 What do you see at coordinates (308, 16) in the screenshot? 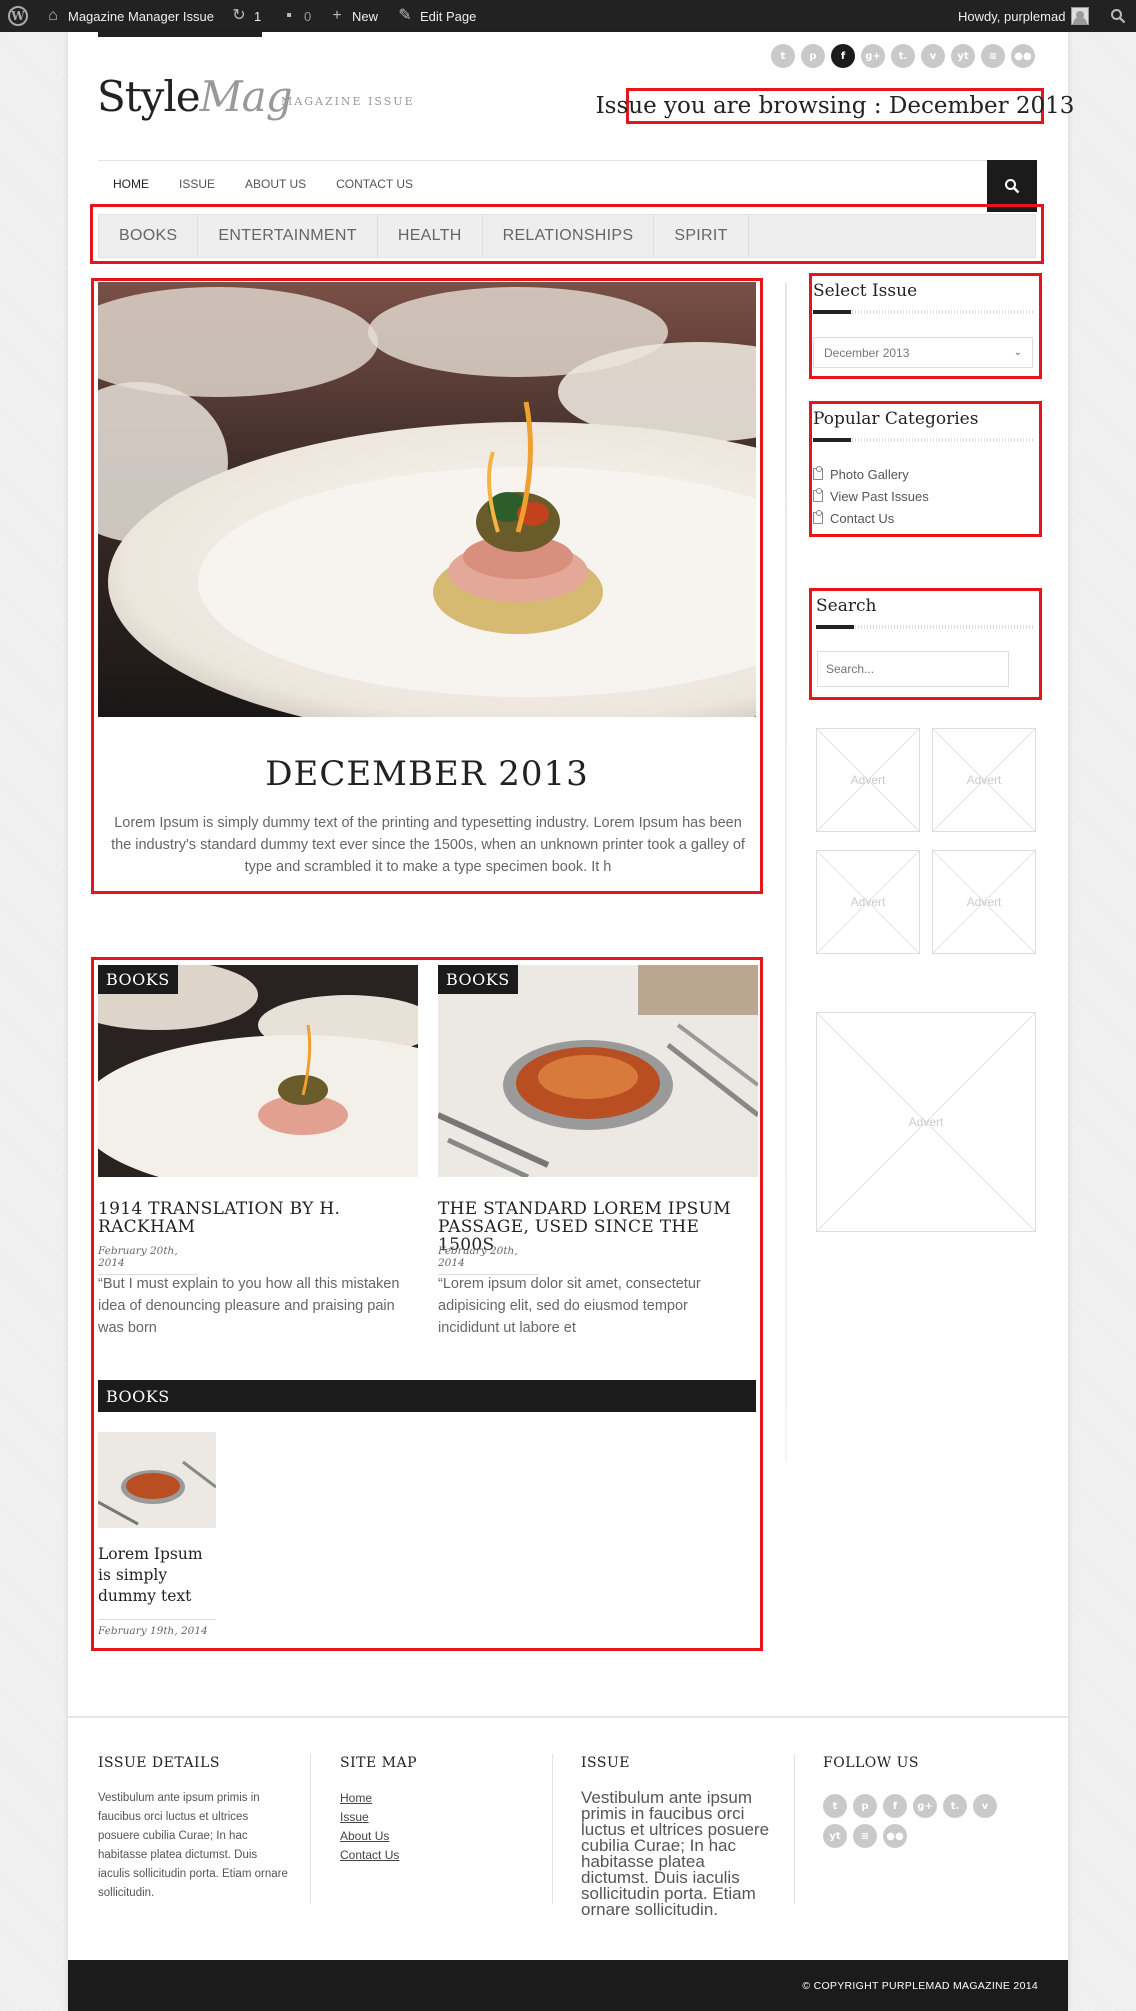
I see `comments-count: 0` at bounding box center [308, 16].